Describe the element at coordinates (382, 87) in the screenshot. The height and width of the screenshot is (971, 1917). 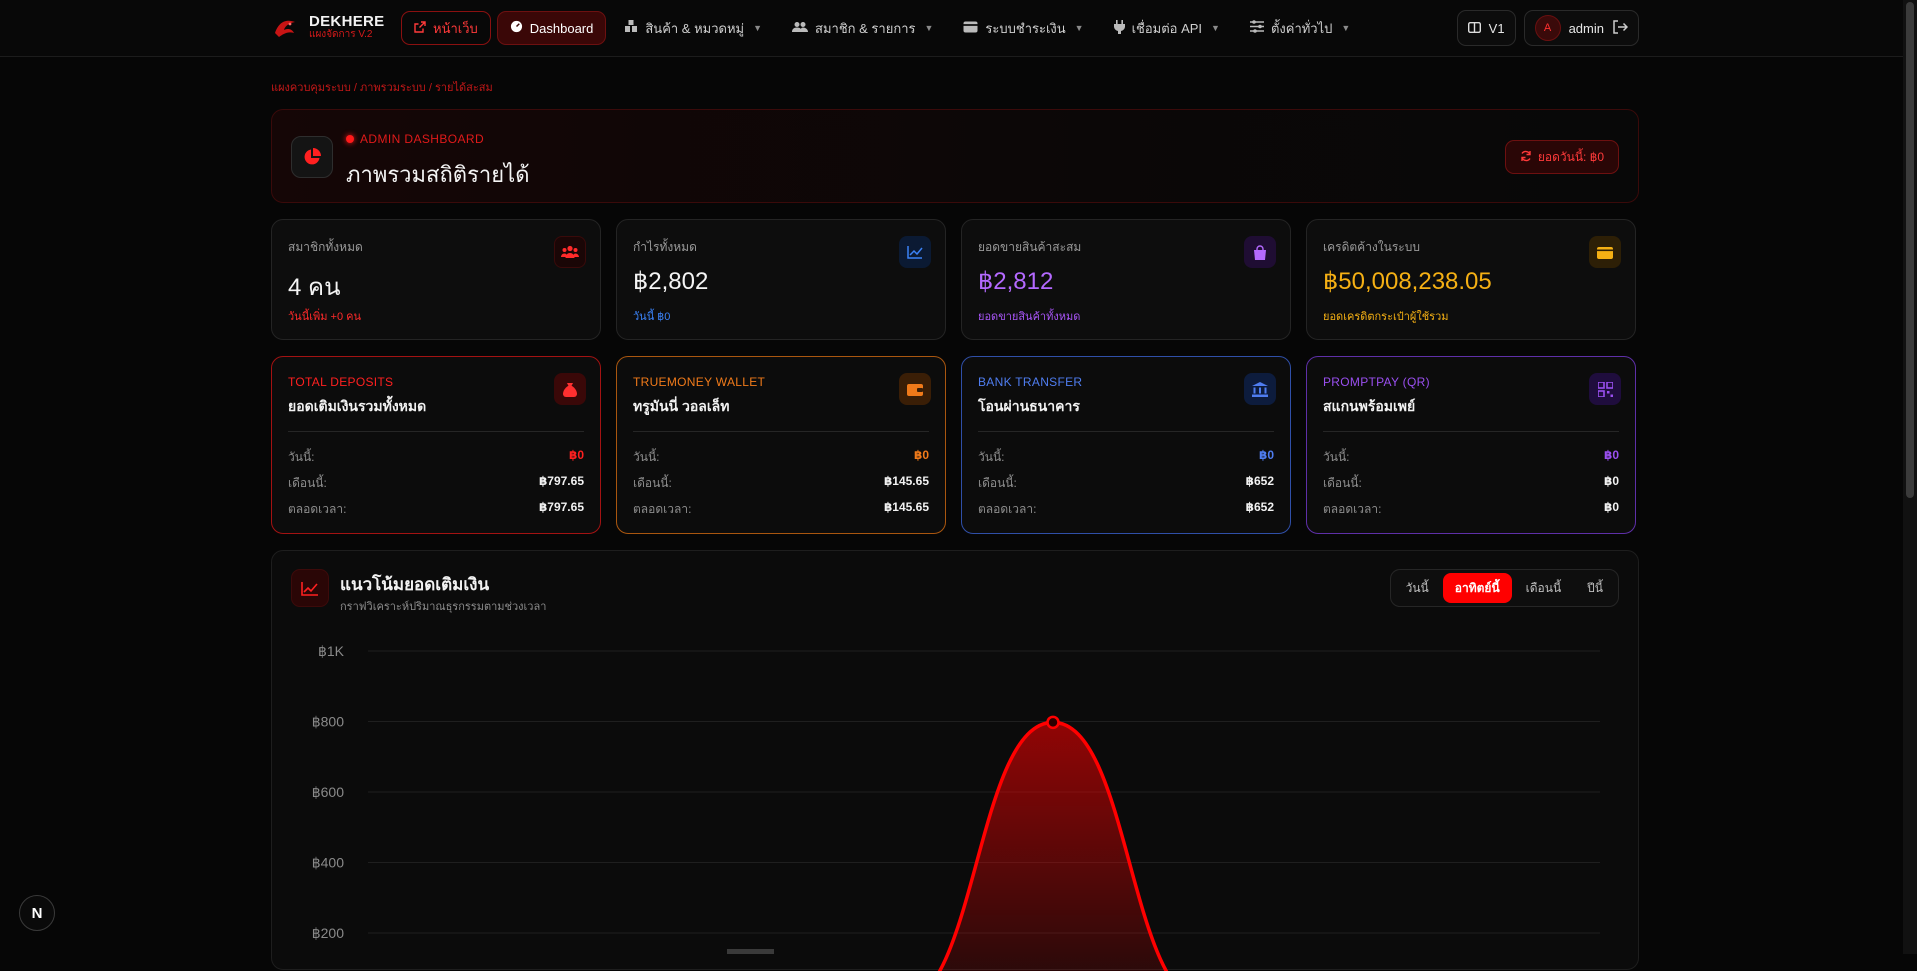
I see `breadcrumb: แผงควบคุมระบบ / ภาพรวมระบบ / รายได้สะสม` at that location.